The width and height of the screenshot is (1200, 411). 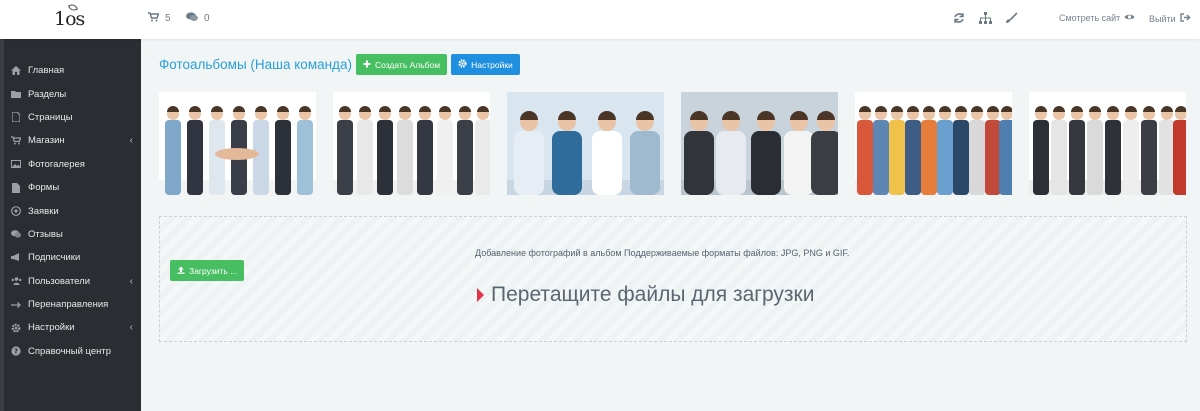 I want to click on sidebar-item-10: Перенаправления, so click(x=72, y=304).